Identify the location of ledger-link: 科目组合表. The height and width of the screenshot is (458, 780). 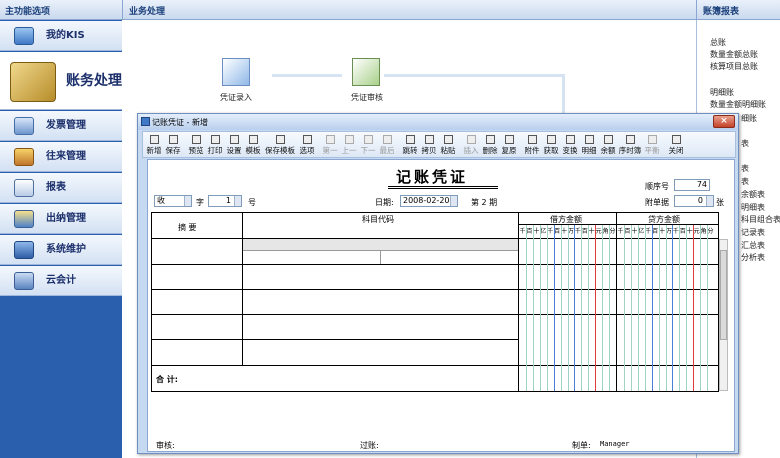
(760, 219).